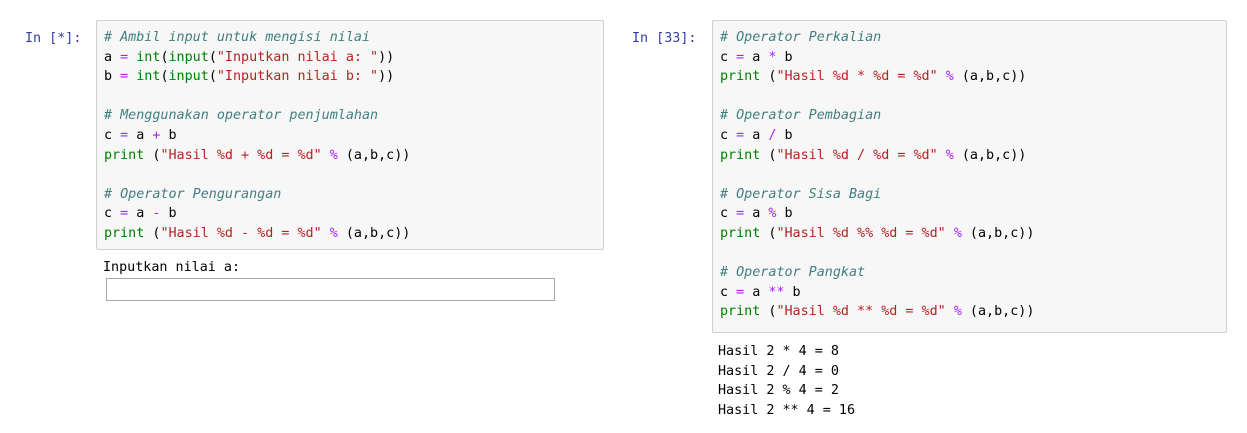 This screenshot has height=433, width=1247. Describe the element at coordinates (297, 77) in the screenshot. I see `code-string: "Inputkan nilai b: "` at that location.